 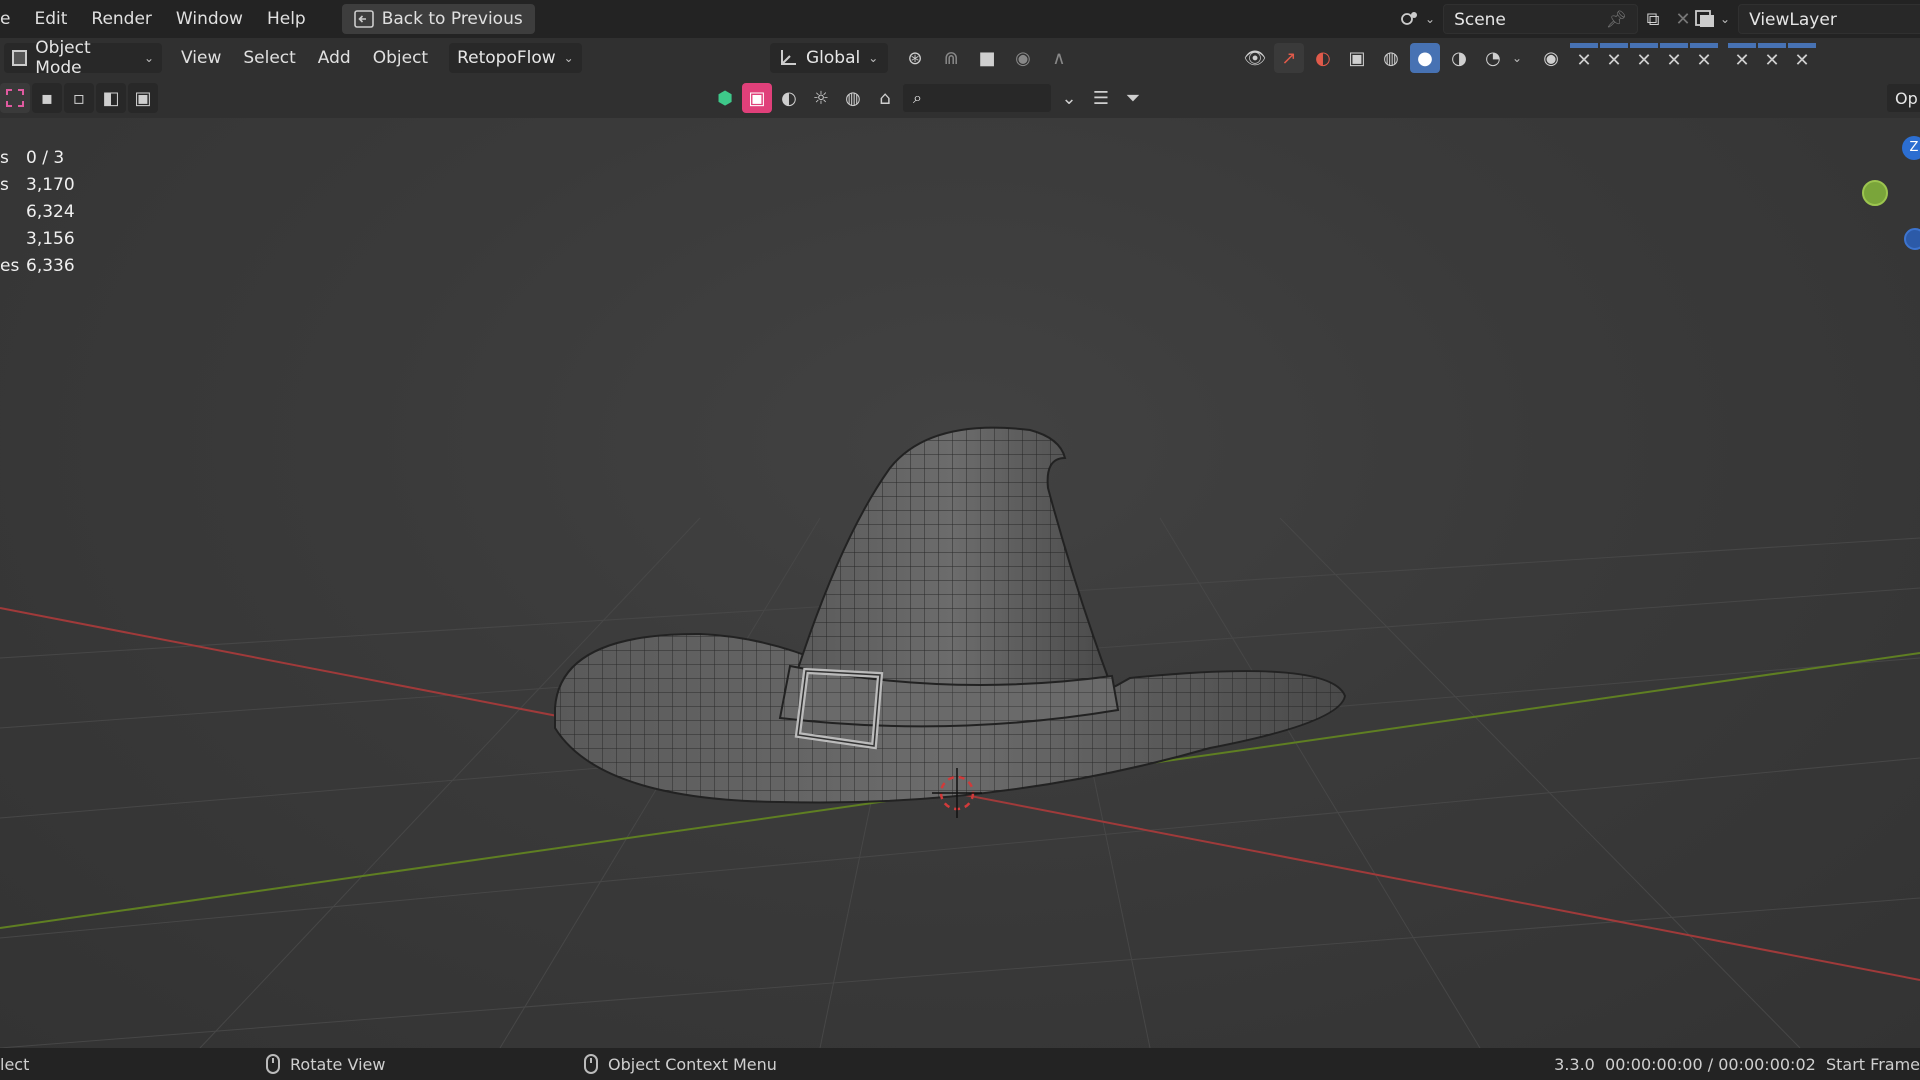 What do you see at coordinates (1653, 19) in the screenshot?
I see `new-scene-icon: ⧉` at bounding box center [1653, 19].